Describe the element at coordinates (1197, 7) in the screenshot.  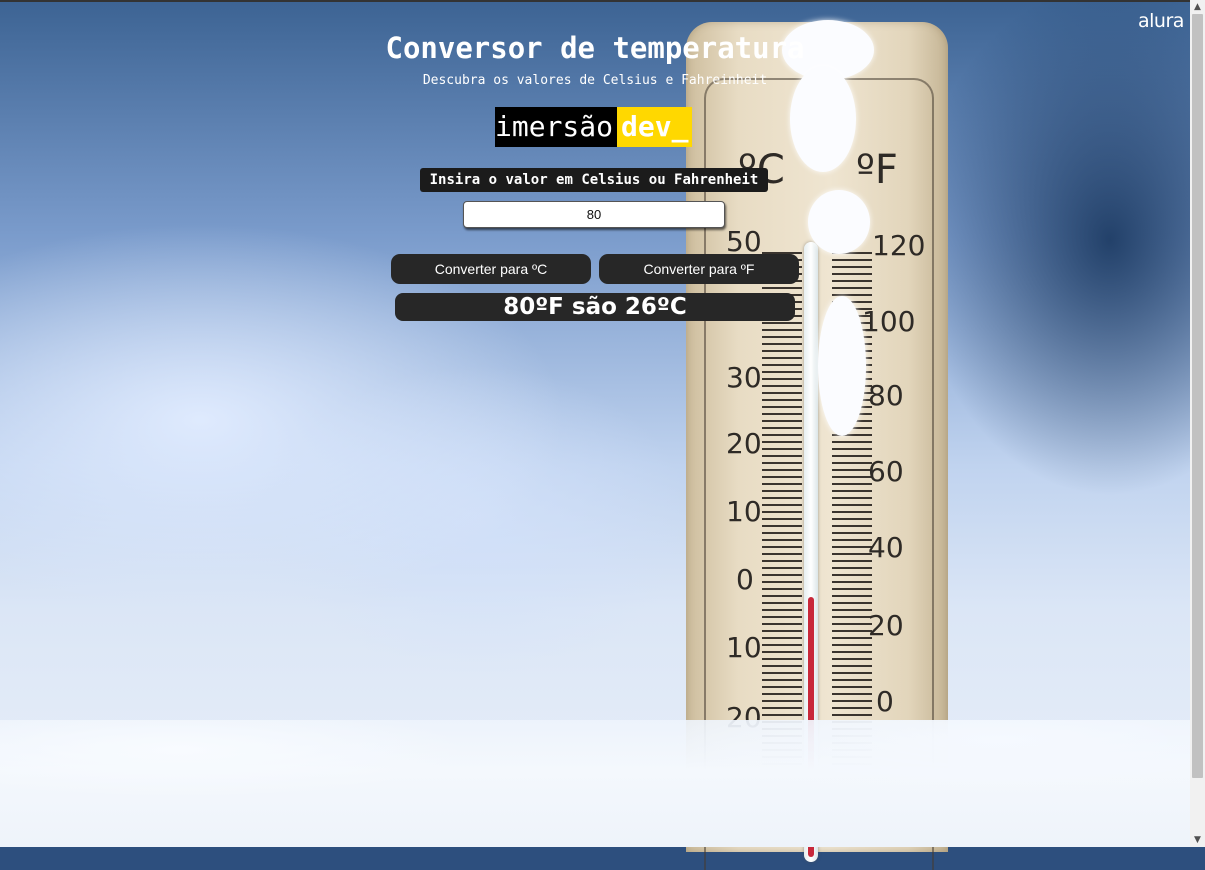
I see `scroll-up-arrow-icon: ▲` at that location.